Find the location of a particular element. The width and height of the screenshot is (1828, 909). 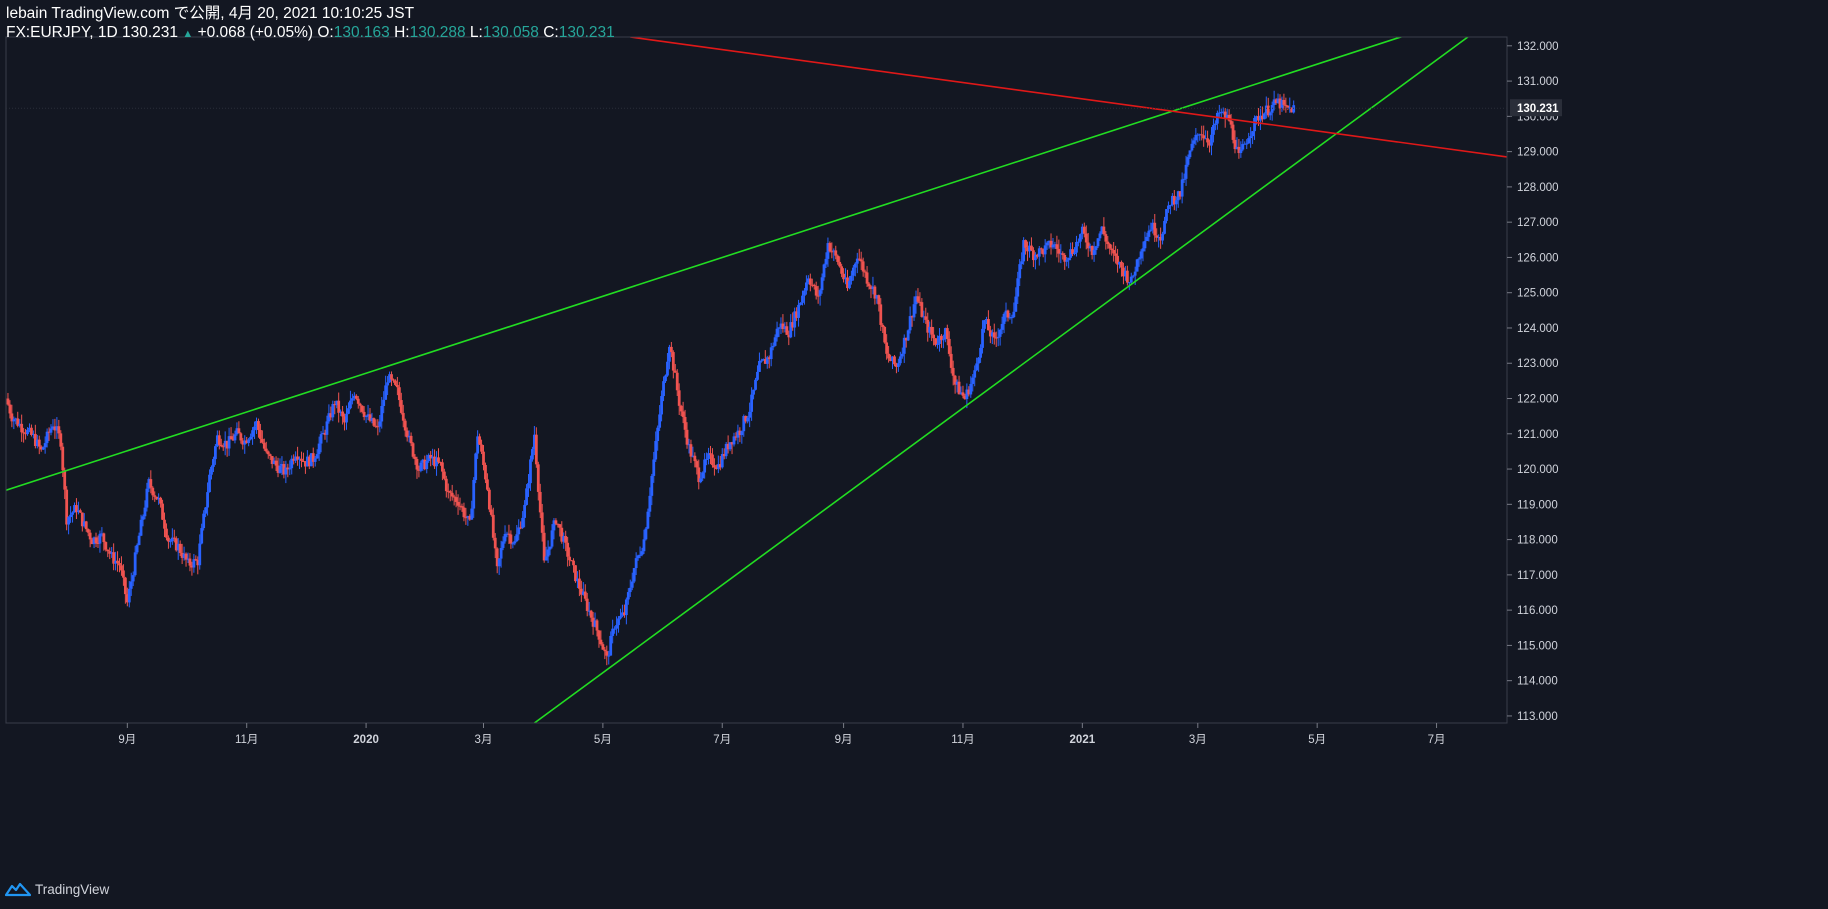

y-tick-label: 123.000 is located at coordinates (1538, 364).